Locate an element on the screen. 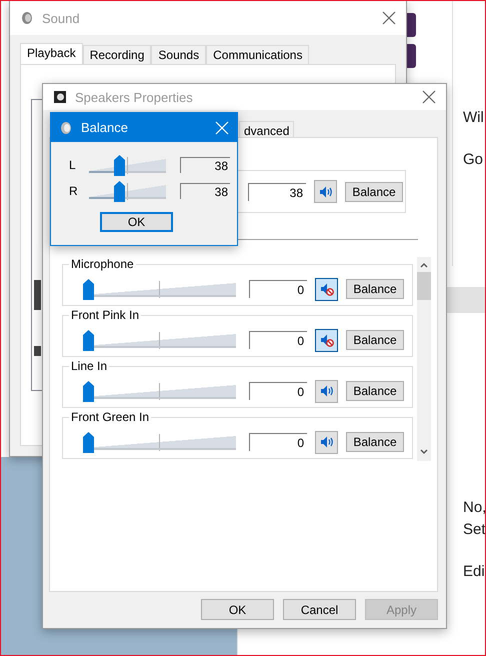  window-title: Speakers Properties is located at coordinates (134, 97).